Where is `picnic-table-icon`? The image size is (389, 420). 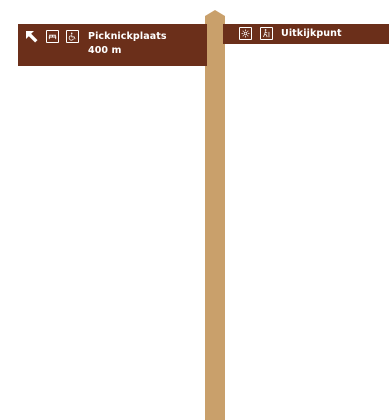 picnic-table-icon is located at coordinates (52, 36).